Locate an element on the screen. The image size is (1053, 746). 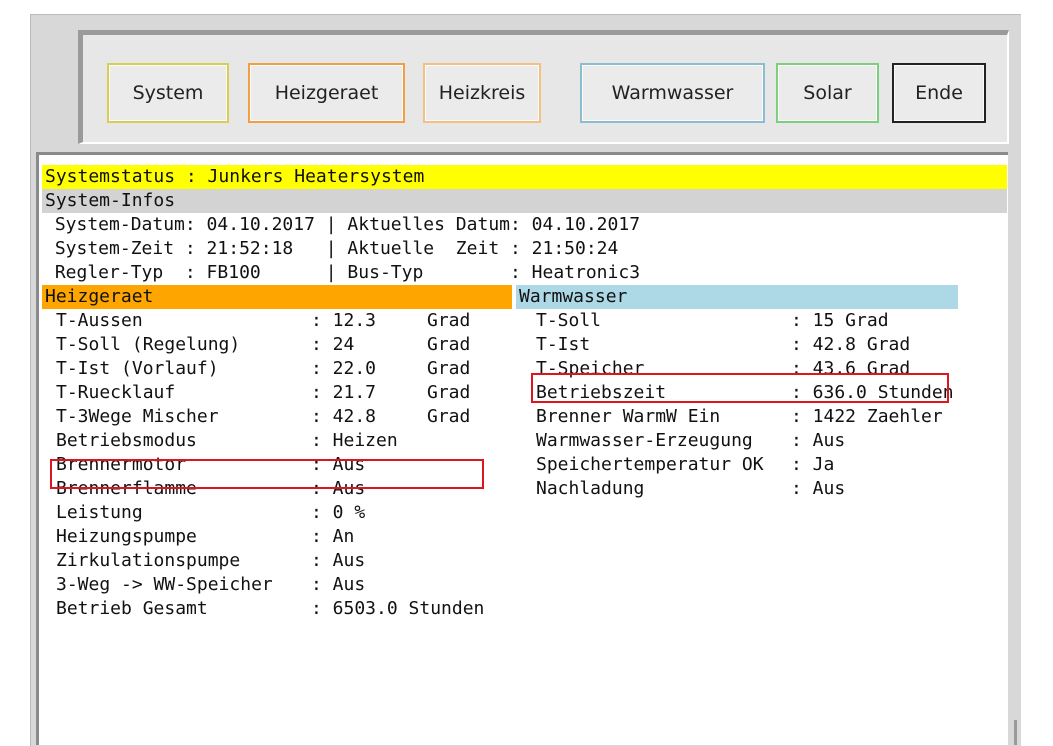
ww-name: Nachladung is located at coordinates (590, 488).